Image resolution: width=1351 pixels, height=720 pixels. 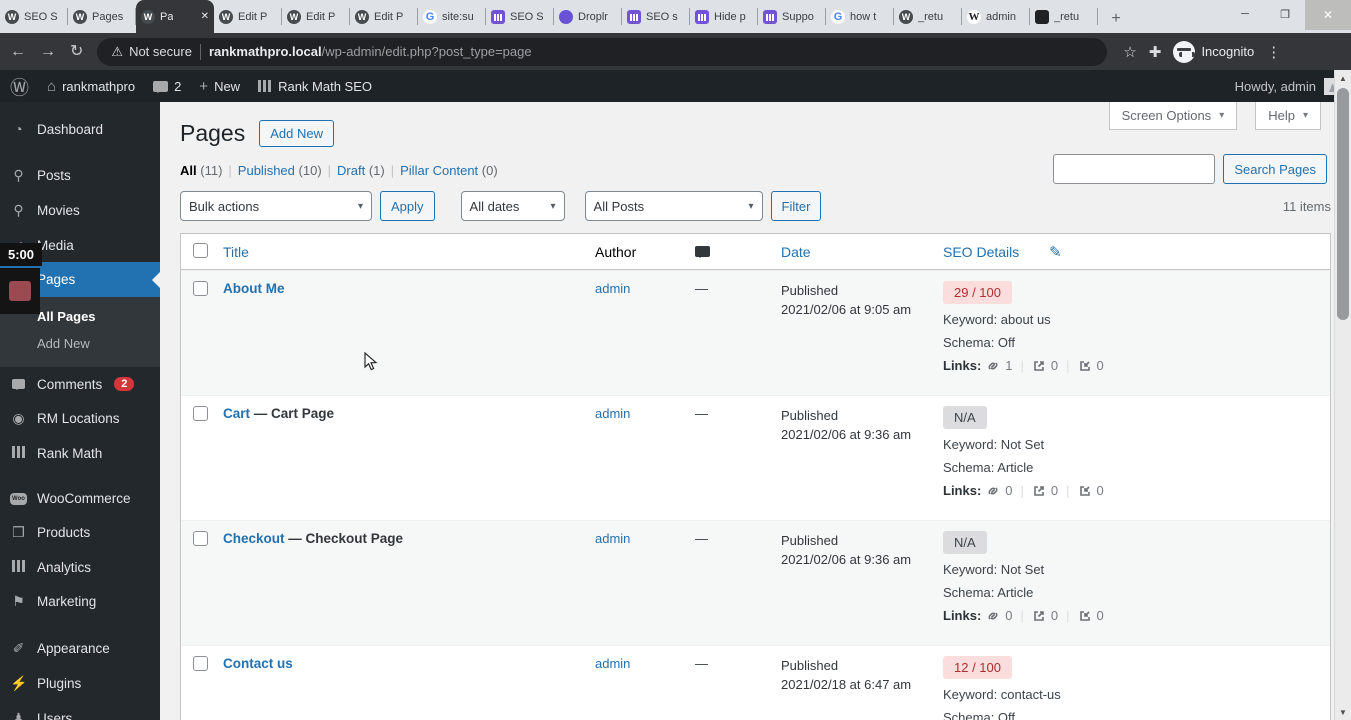 What do you see at coordinates (520, 16) in the screenshot?
I see `browser-tab: SEO S` at bounding box center [520, 16].